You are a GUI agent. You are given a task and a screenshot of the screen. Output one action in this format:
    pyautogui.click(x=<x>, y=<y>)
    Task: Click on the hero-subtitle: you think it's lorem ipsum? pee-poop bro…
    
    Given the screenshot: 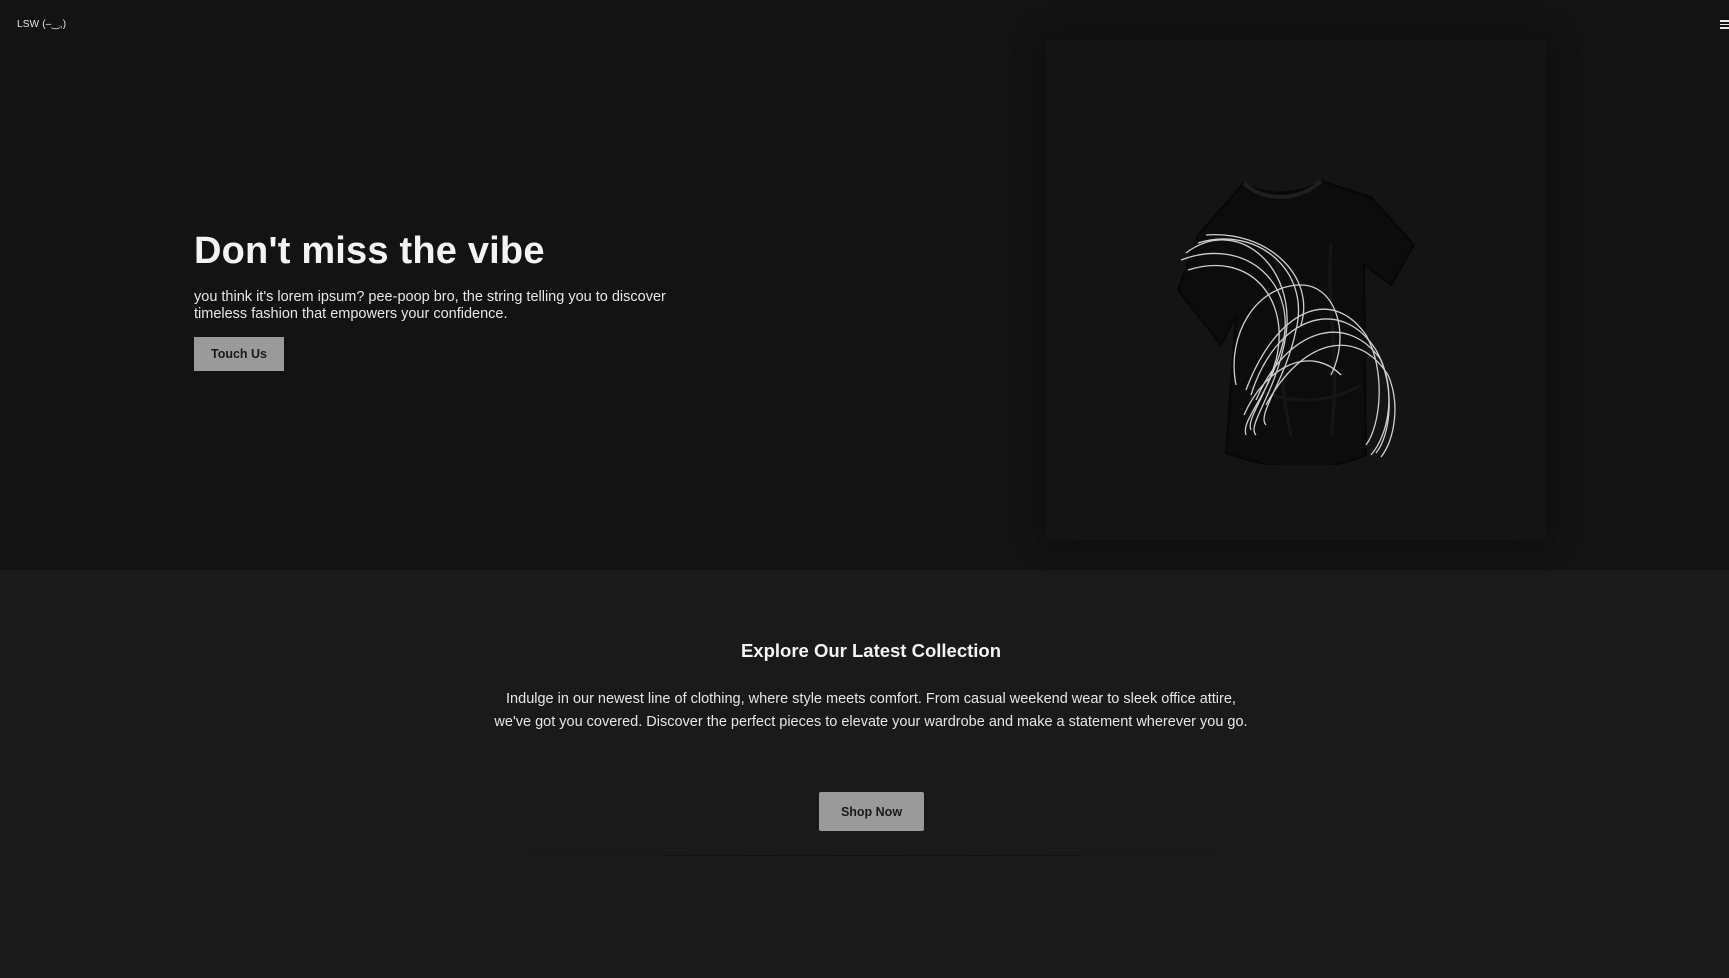 What is the action you would take?
    pyautogui.click(x=430, y=305)
    